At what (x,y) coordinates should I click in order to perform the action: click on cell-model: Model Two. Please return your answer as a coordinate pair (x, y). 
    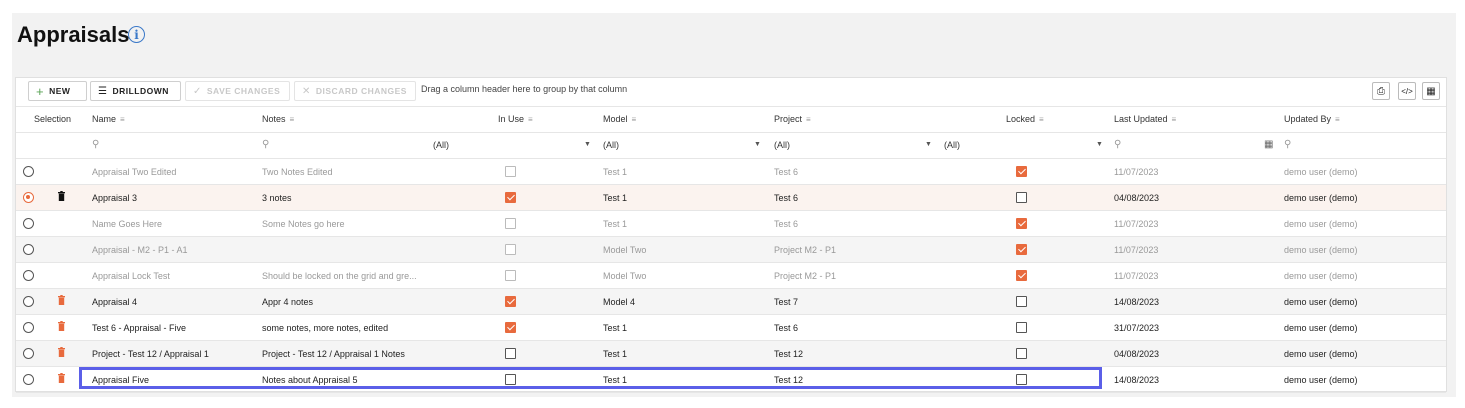
    Looking at the image, I should click on (625, 250).